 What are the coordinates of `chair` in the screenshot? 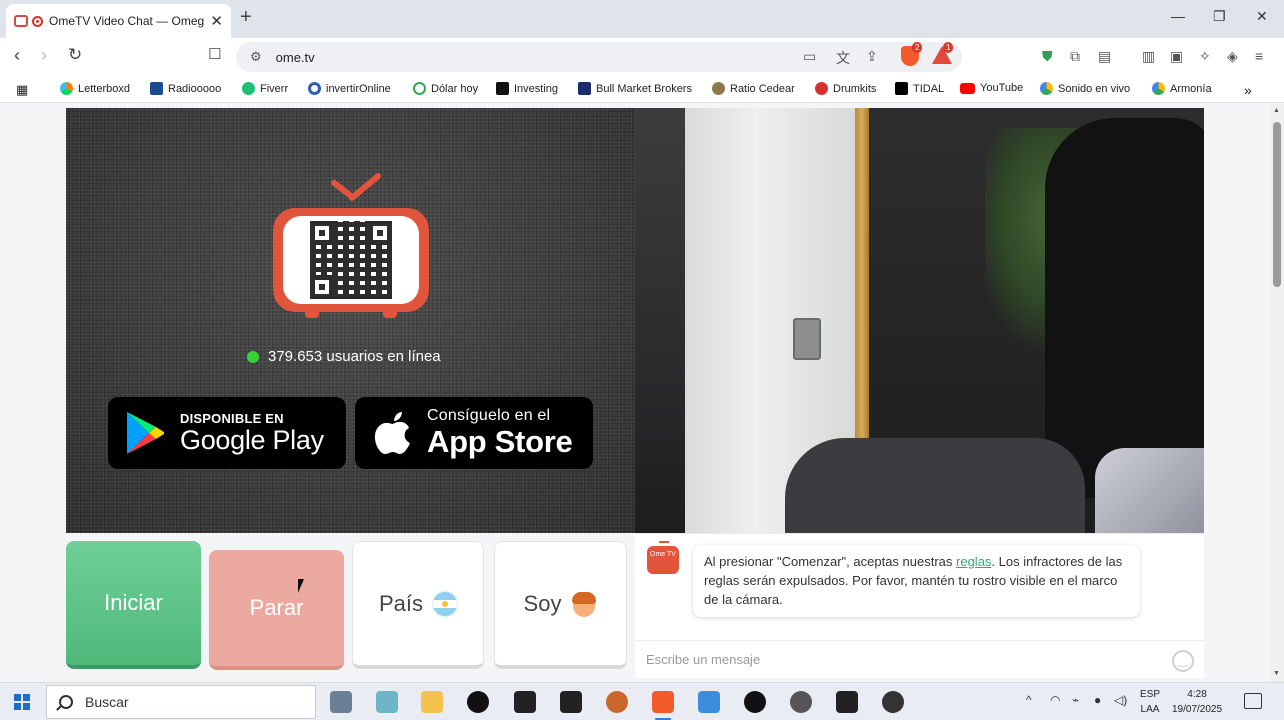 It's located at (935, 485).